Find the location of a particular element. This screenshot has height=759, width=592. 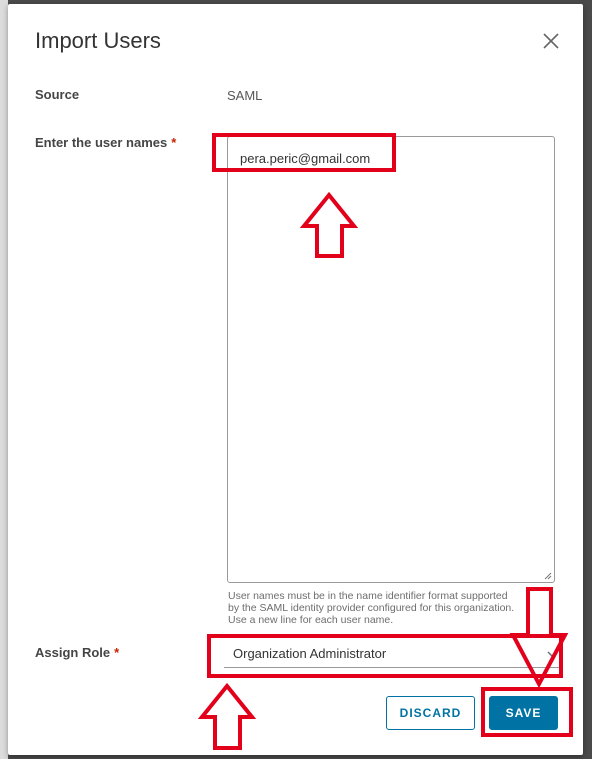

assign-role-select: Organization Administrator is located at coordinates (393, 654).